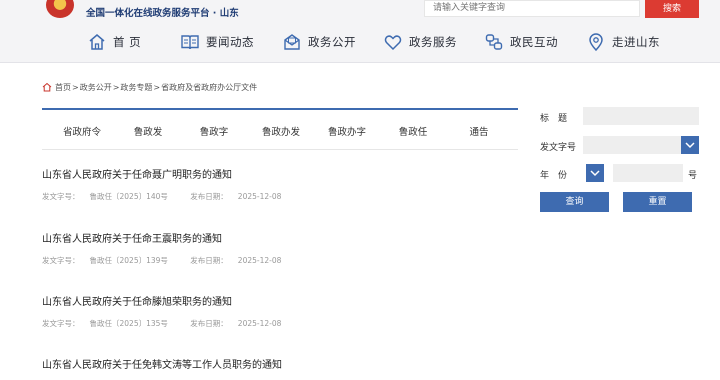 The height and width of the screenshot is (380, 720). I want to click on document-title-link: 山东省人民政府关于任免韩文涛等工作人员职务的通知, so click(280, 363).